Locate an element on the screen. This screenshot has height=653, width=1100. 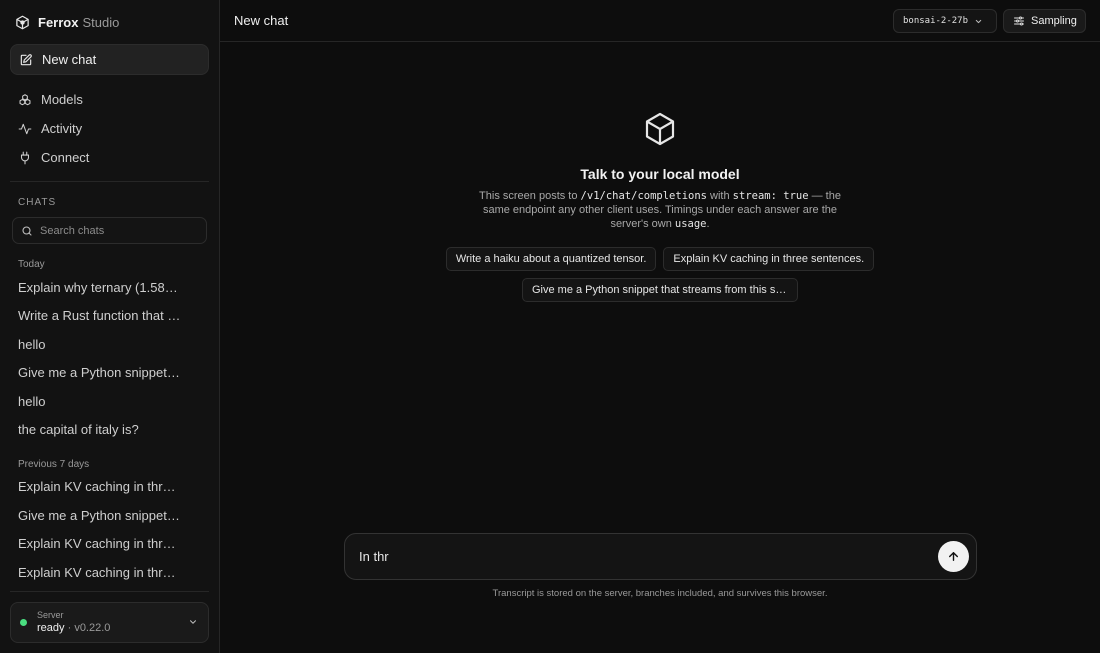
usage-code: usage is located at coordinates (690, 224).